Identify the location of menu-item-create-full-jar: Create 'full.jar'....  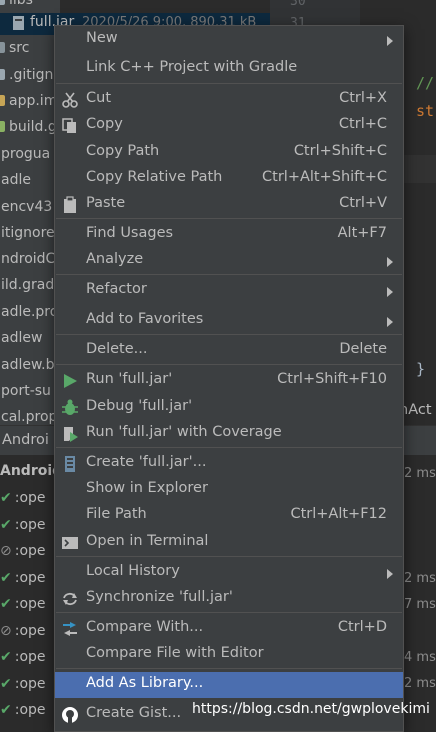
(229, 464).